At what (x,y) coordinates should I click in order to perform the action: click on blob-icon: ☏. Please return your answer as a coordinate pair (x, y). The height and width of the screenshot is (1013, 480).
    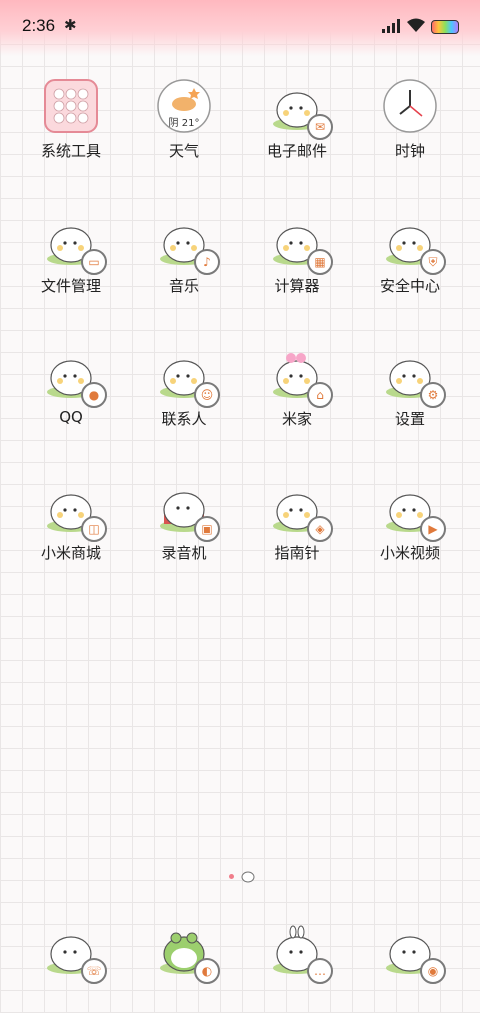
    Looking at the image, I should click on (75, 953).